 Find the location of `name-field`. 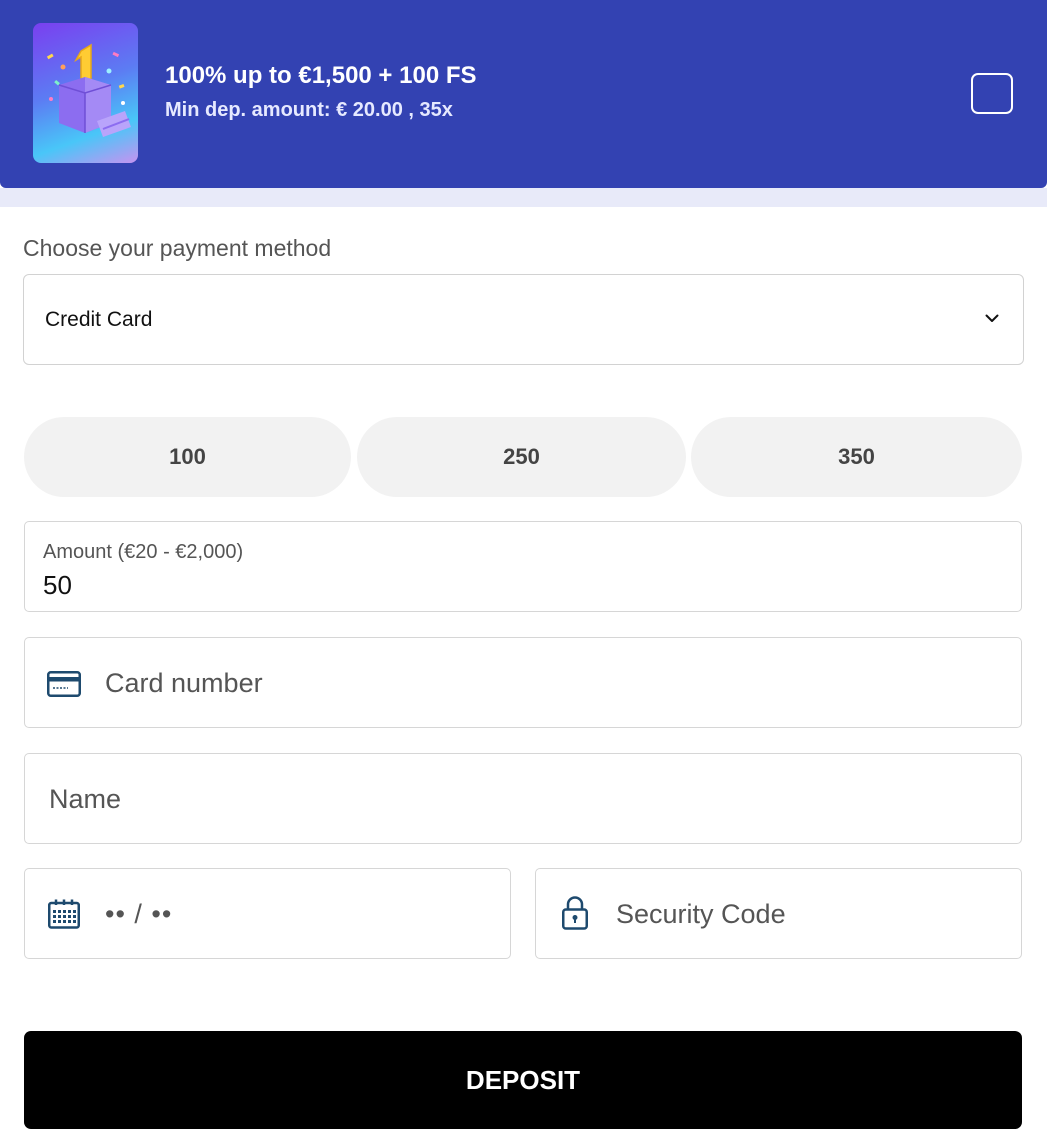

name-field is located at coordinates (523, 798).